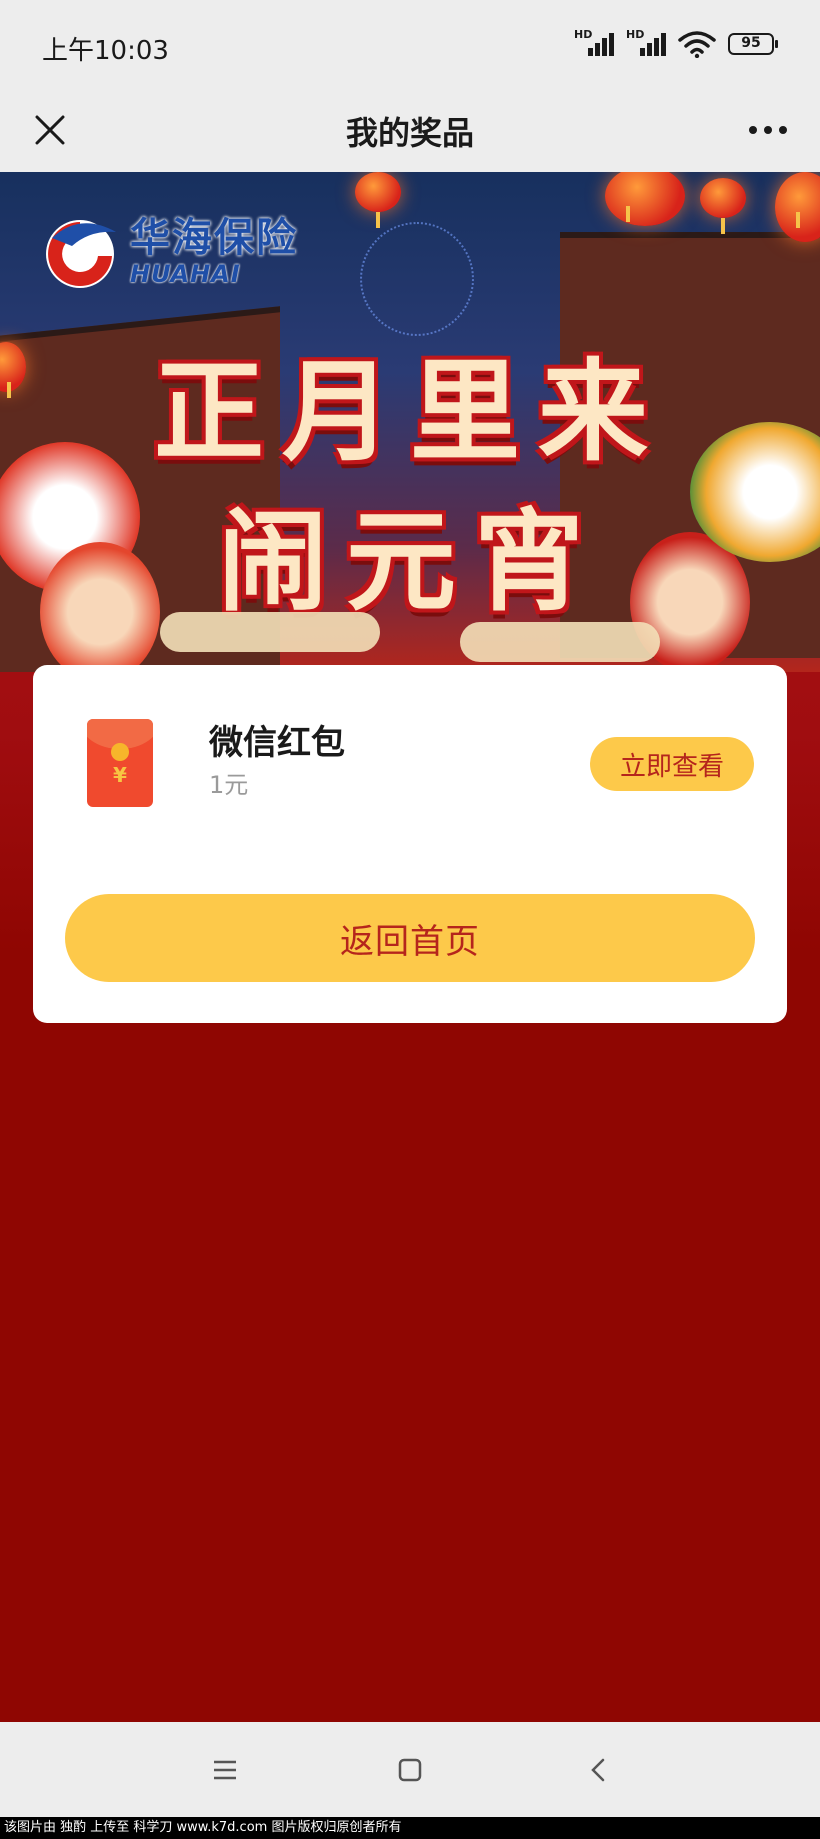 This screenshot has width=820, height=1839. I want to click on system-nav-bar, so click(410, 1769).